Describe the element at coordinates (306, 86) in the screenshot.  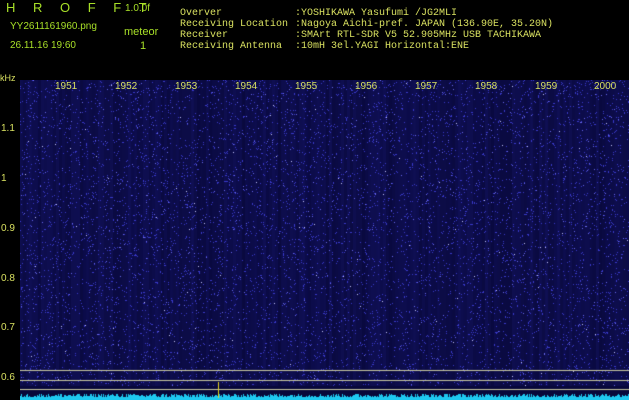
I see `x-tick-label: 1955` at that location.